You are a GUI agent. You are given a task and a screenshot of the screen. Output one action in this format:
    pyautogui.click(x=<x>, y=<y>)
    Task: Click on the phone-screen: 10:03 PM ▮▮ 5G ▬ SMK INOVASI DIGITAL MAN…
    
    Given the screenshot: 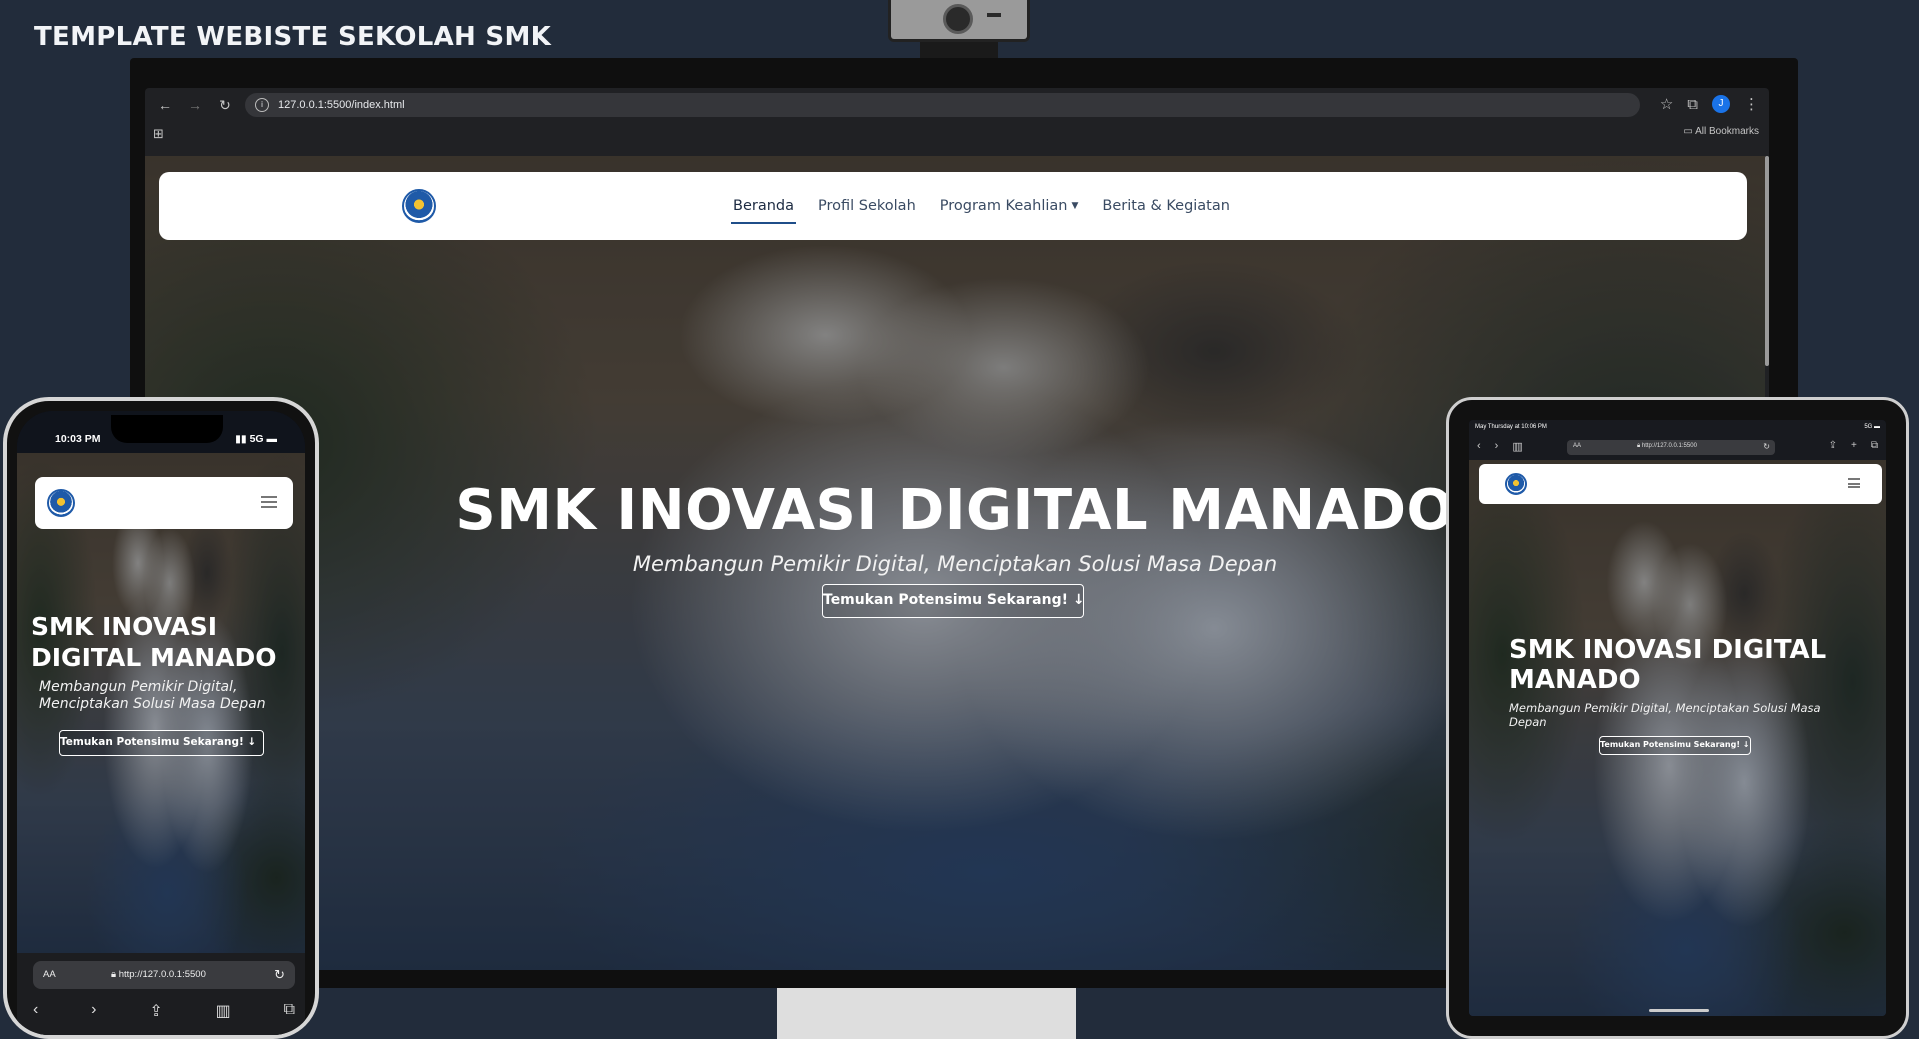 What is the action you would take?
    pyautogui.click(x=161, y=723)
    